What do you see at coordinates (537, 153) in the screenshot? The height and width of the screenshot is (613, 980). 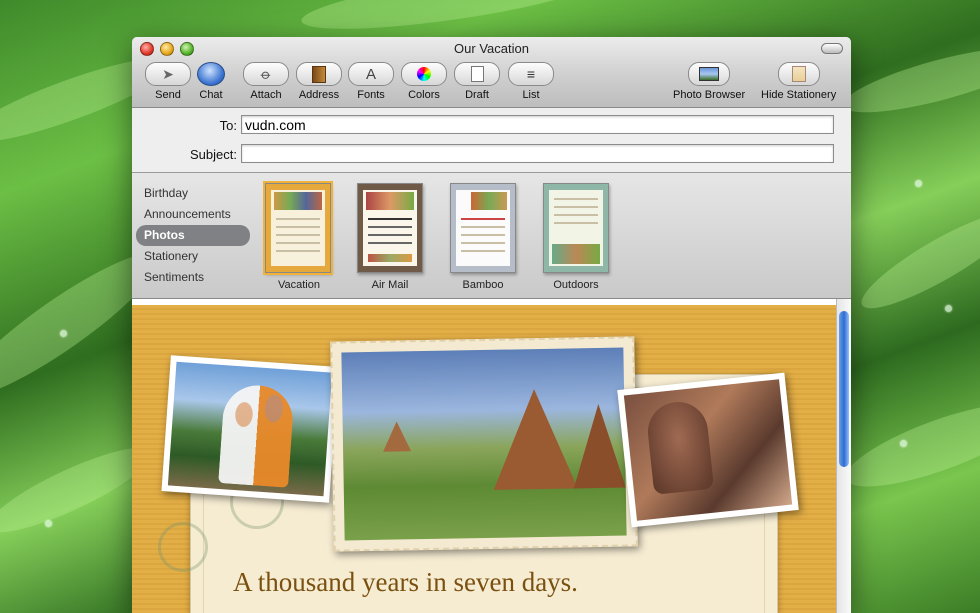 I see `subject-field` at bounding box center [537, 153].